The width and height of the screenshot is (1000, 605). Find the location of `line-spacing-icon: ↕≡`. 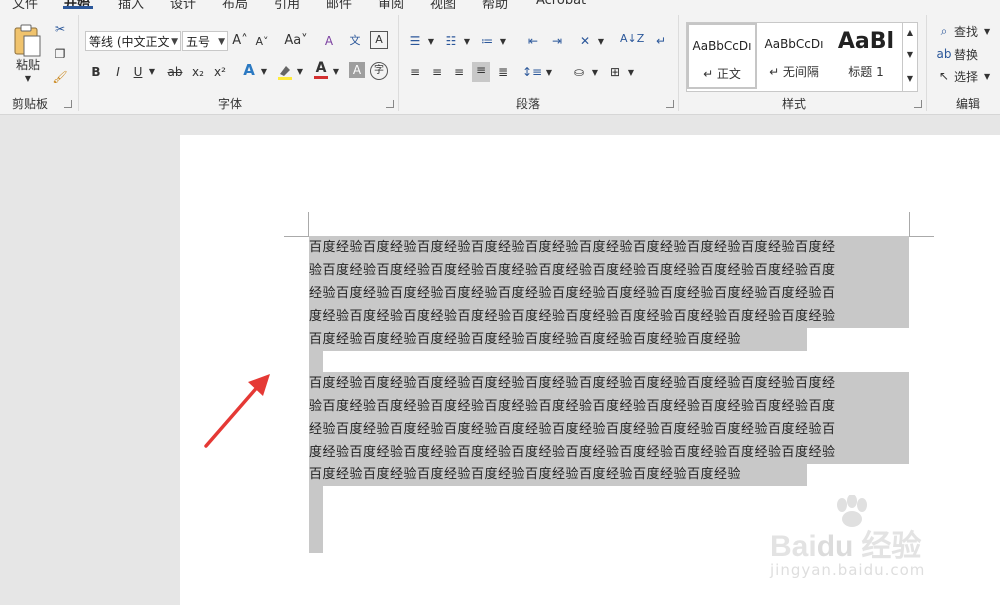

line-spacing-icon: ↕≡ is located at coordinates (532, 72).